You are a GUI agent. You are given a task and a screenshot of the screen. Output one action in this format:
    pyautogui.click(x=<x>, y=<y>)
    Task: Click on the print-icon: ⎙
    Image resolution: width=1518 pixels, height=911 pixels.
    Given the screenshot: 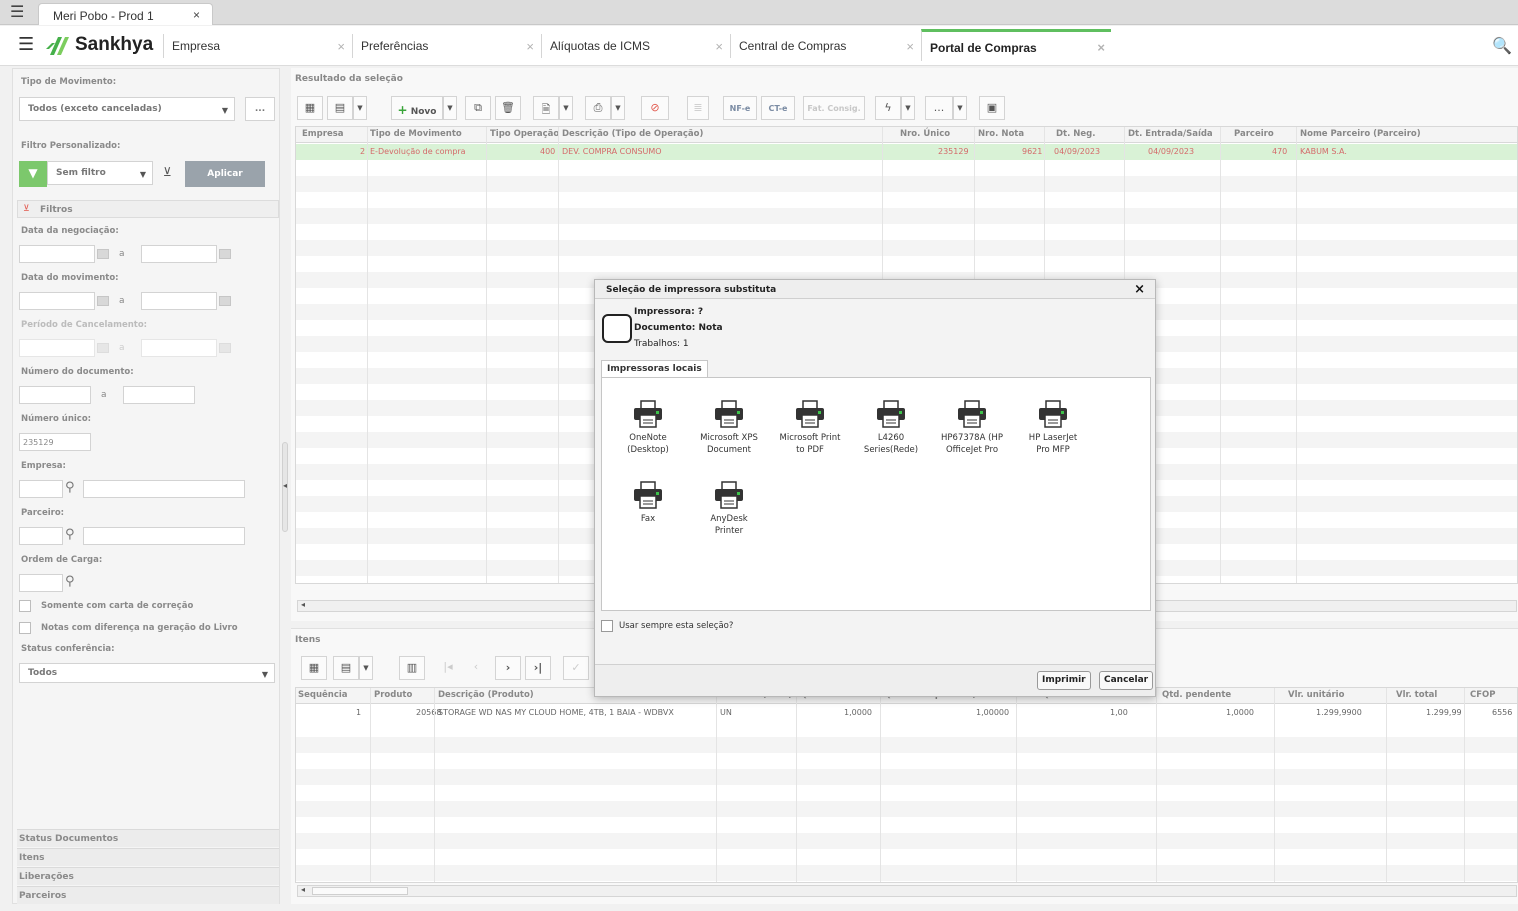 What is the action you would take?
    pyautogui.click(x=598, y=108)
    